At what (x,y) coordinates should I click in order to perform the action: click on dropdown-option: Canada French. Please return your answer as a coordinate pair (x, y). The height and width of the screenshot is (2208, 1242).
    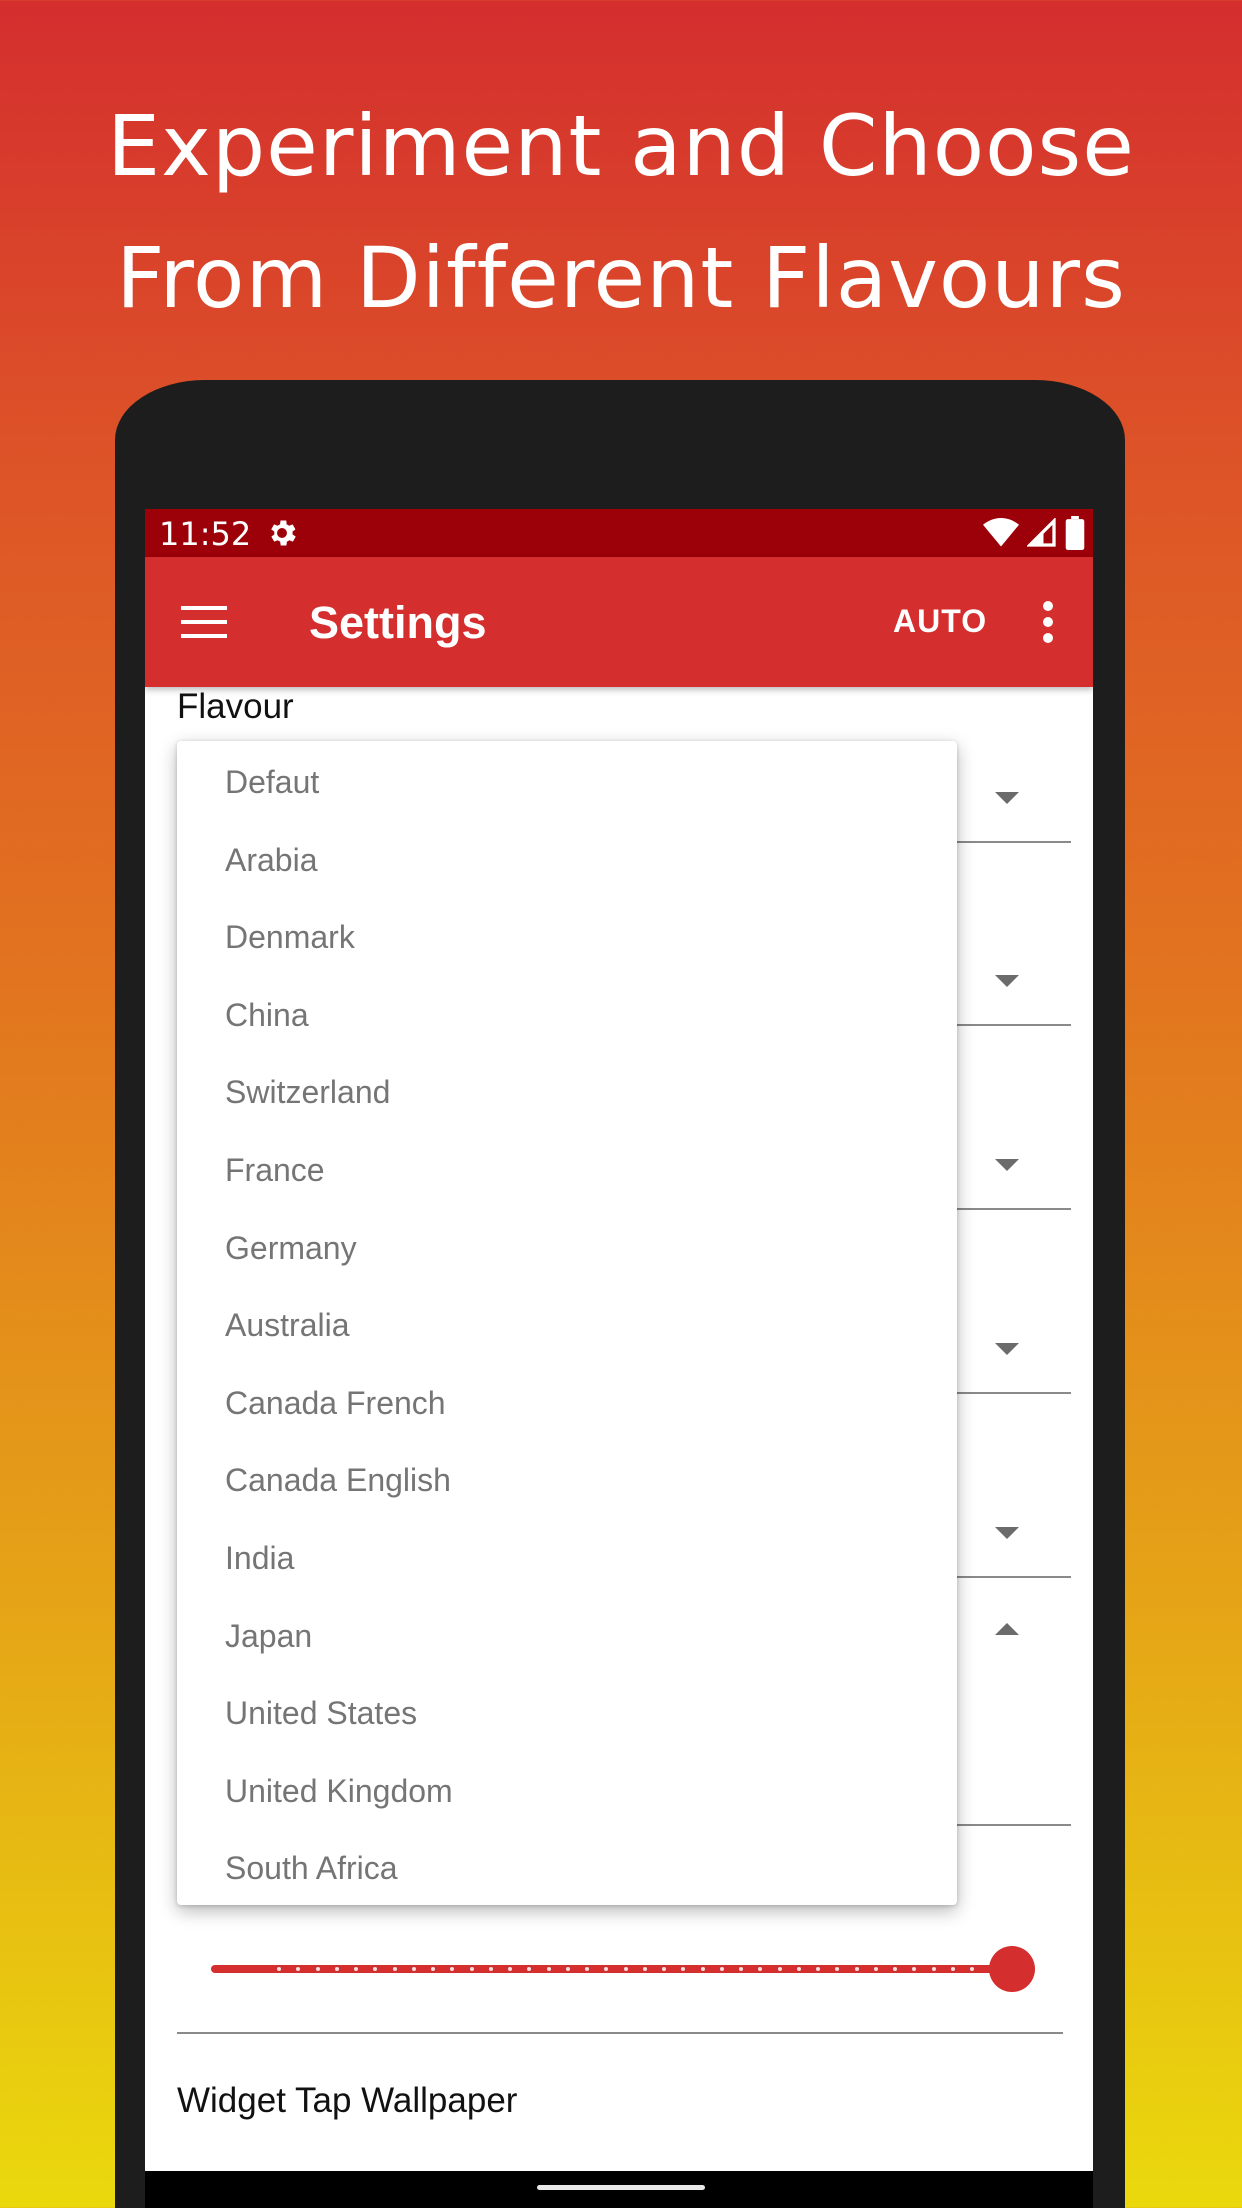
    Looking at the image, I should click on (567, 1417).